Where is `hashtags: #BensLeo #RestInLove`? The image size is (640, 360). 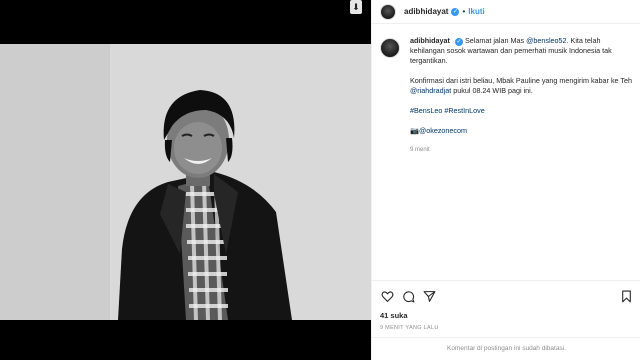 hashtags: #BensLeo #RestInLove is located at coordinates (447, 110).